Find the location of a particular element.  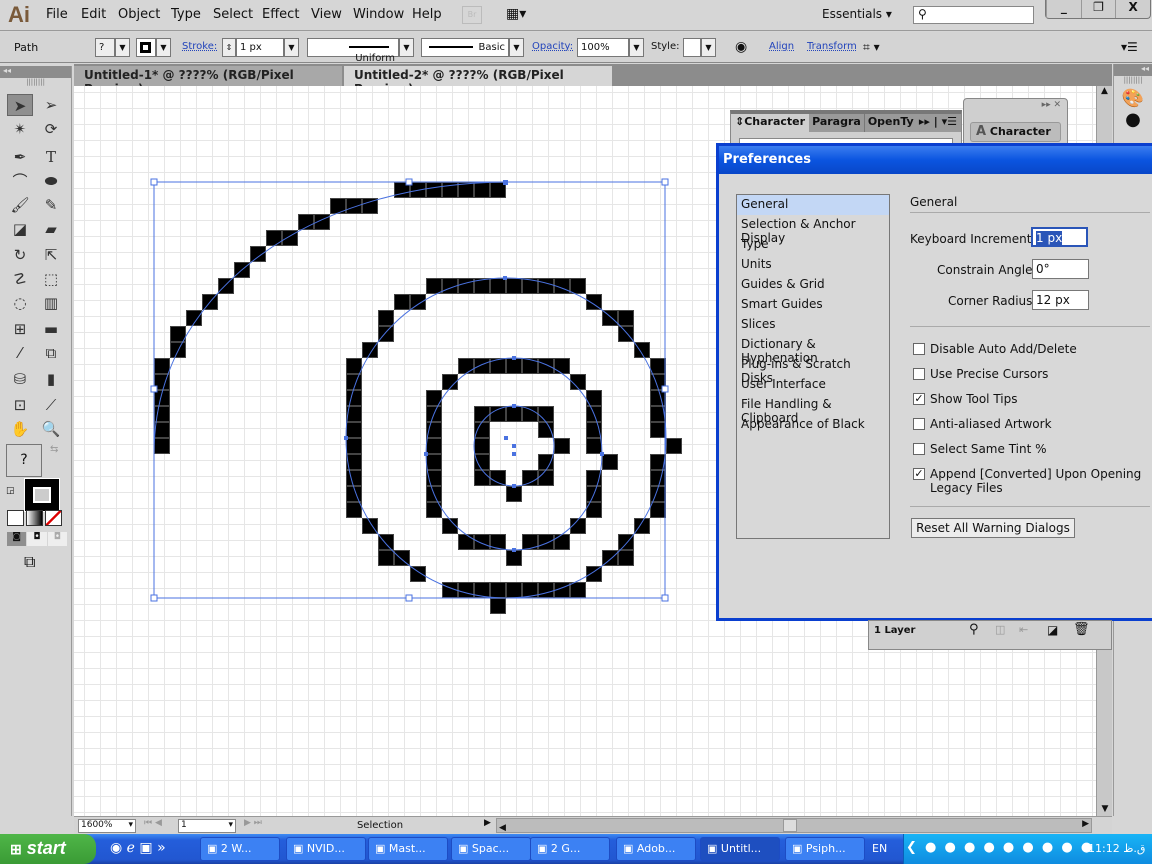

locate-object-icon: ⚲ is located at coordinates (974, 629).